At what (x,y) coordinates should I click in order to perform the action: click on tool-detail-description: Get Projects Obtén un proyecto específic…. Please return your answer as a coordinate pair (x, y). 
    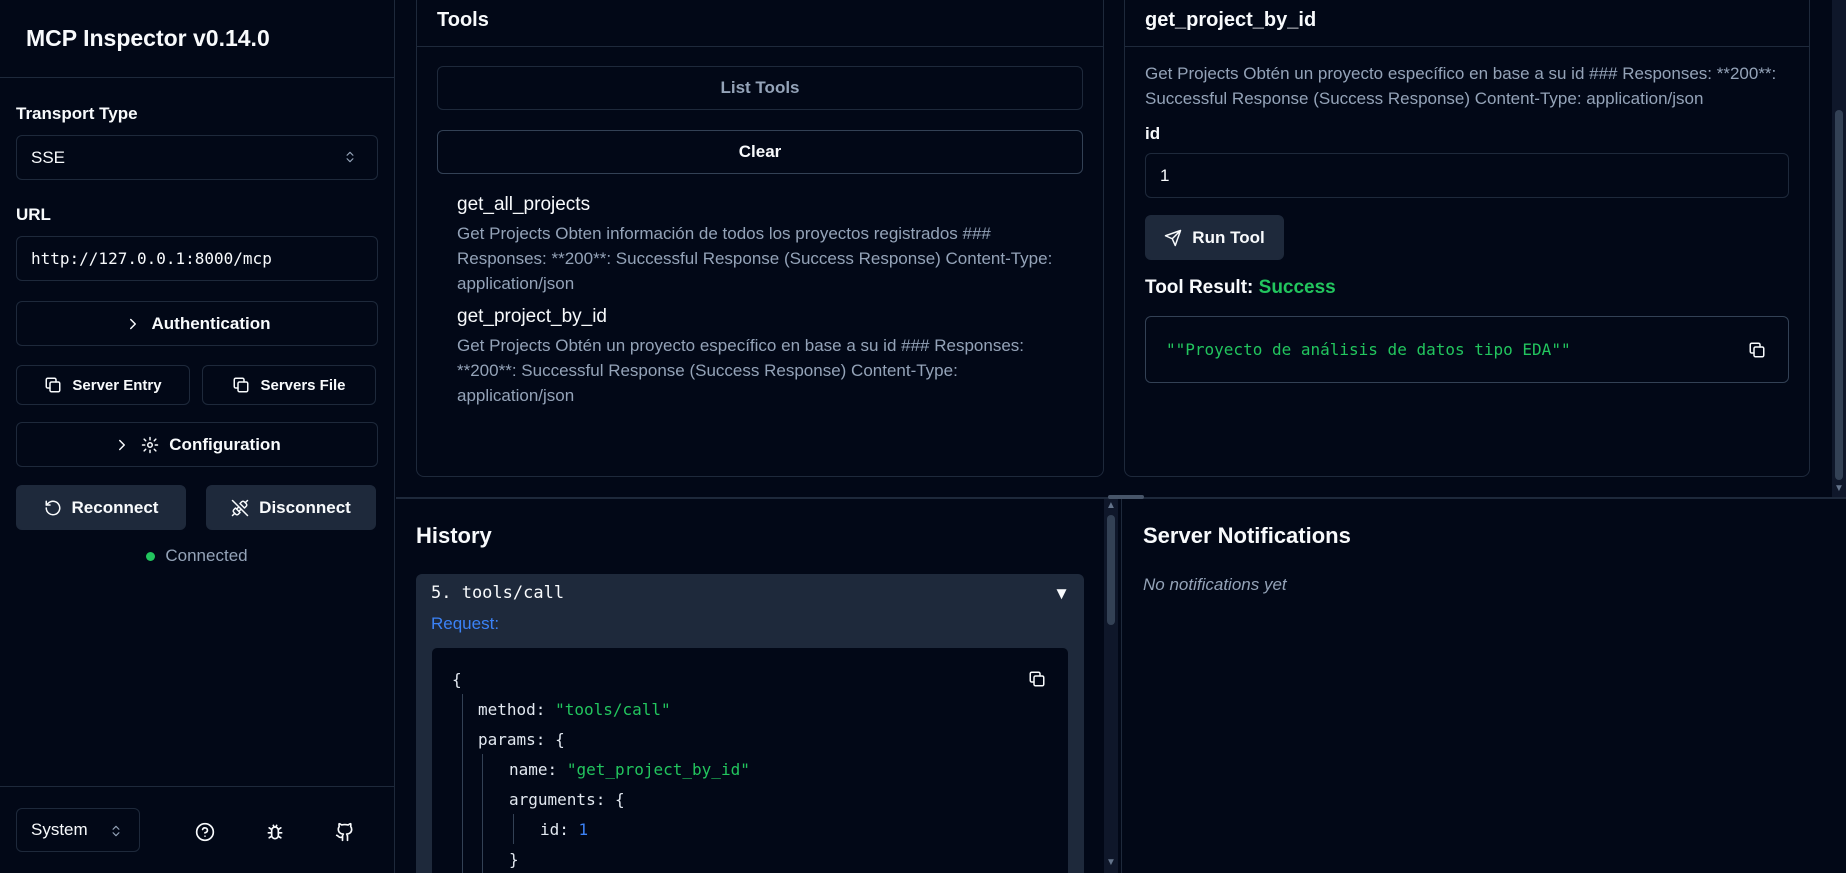
    Looking at the image, I should click on (1461, 86).